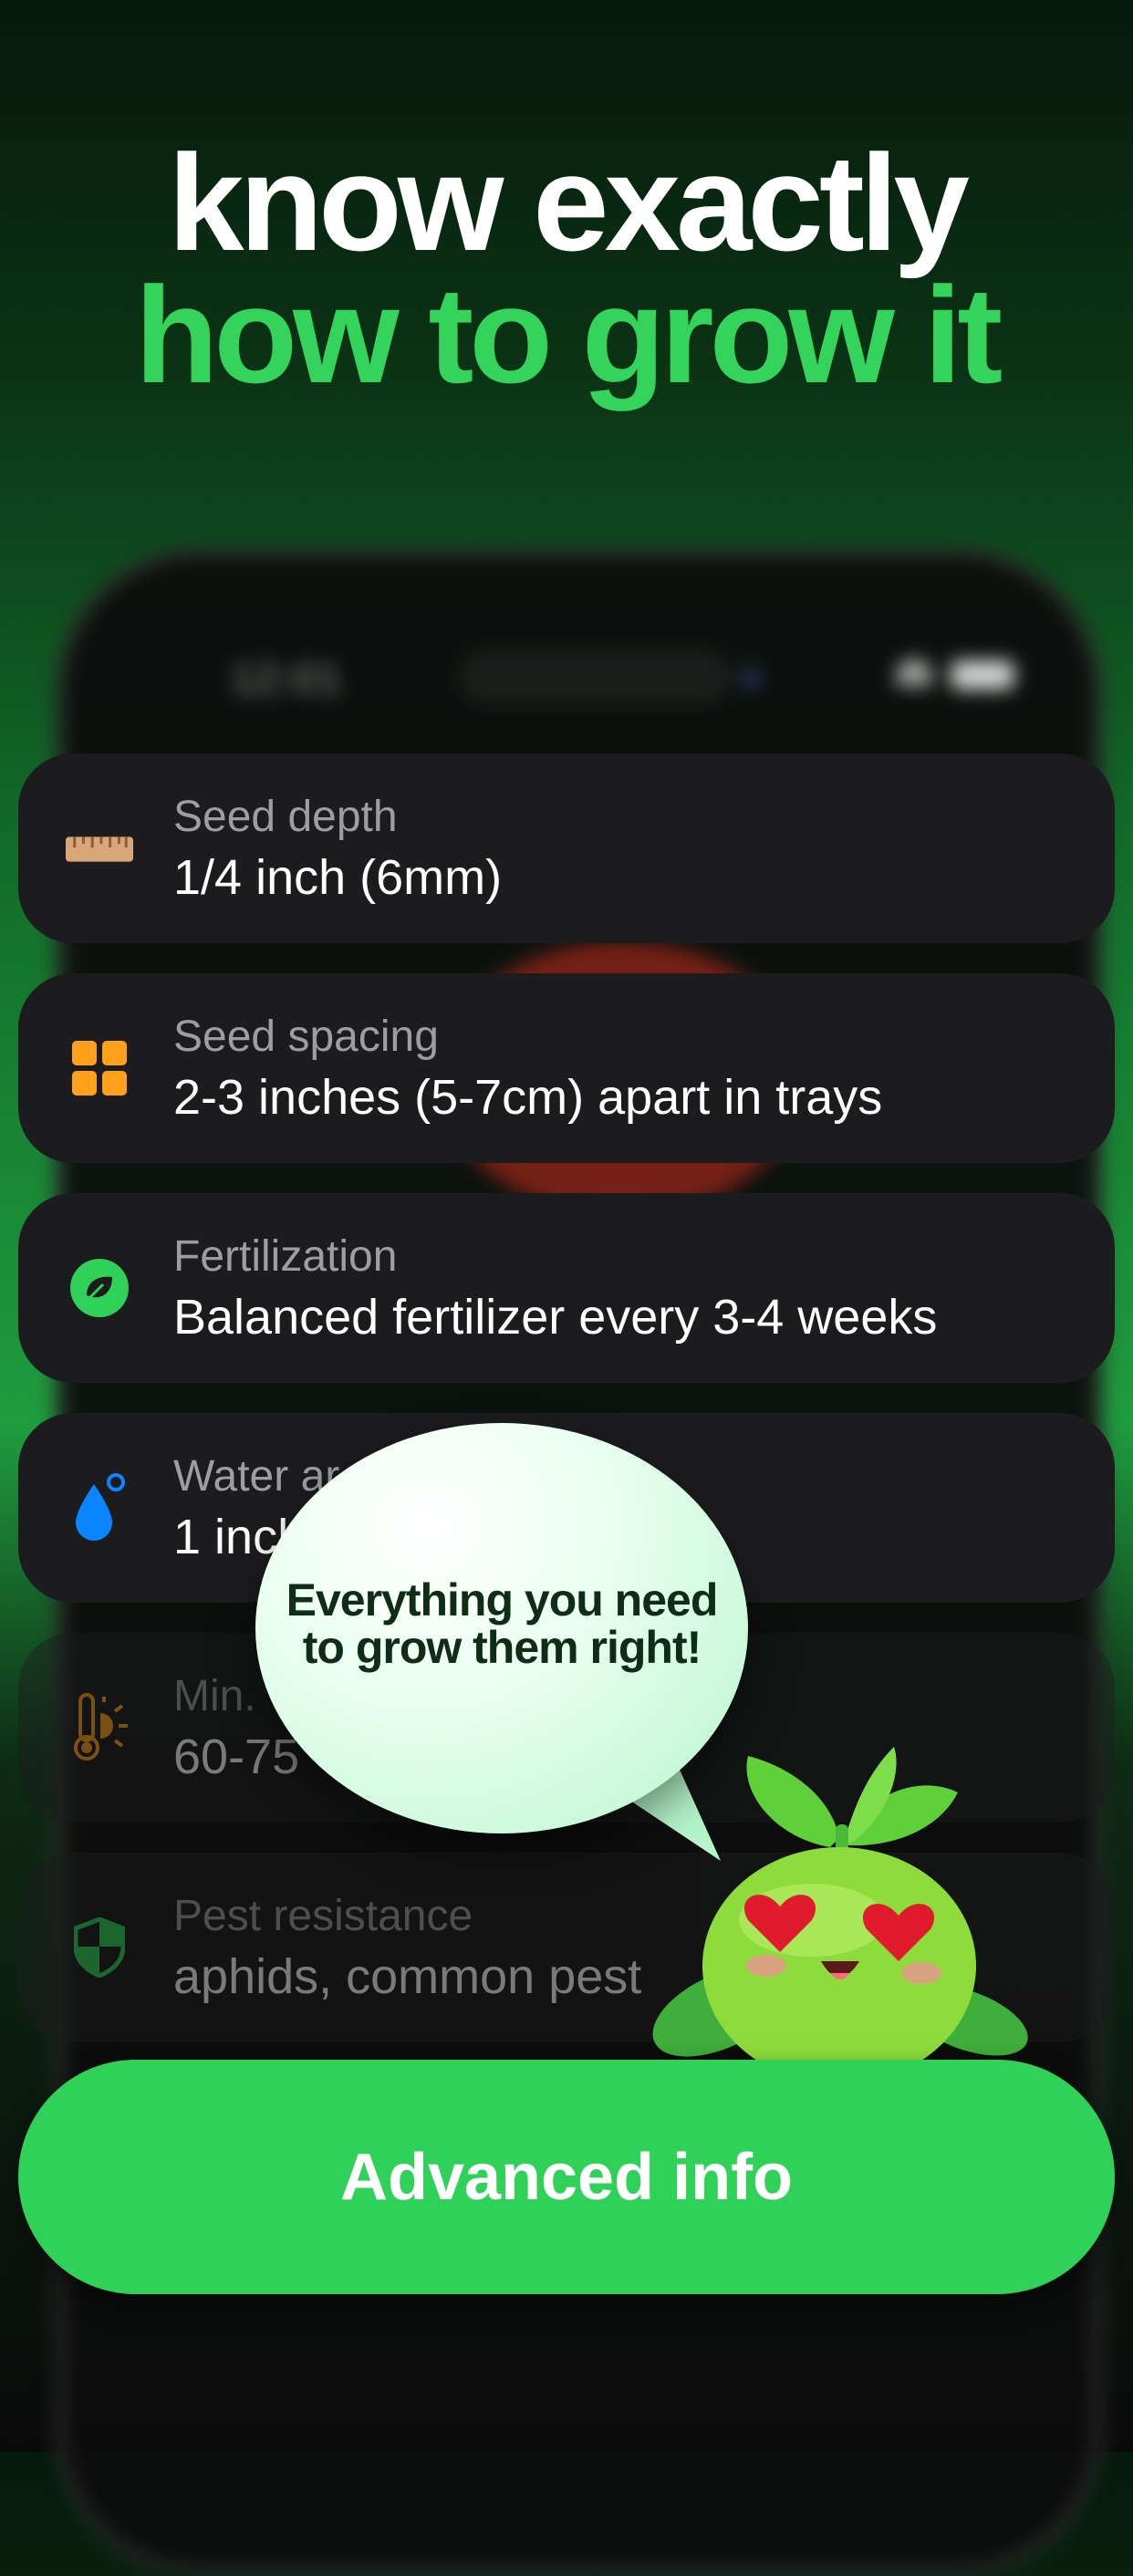 This screenshot has width=1133, height=2576. I want to click on thermometer-sun-icon, so click(100, 1727).